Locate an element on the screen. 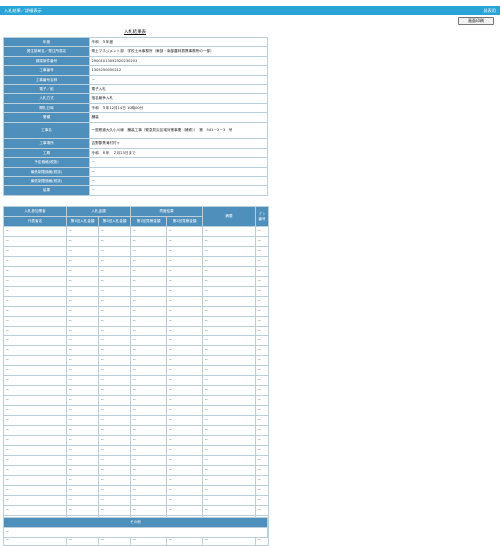 The height and width of the screenshot is (546, 500). info-label: 電子／紙 is located at coordinates (46, 89).